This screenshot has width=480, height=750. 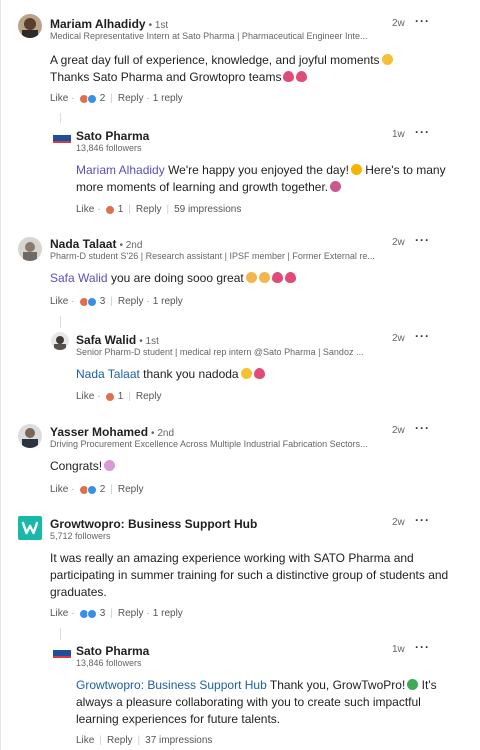 I want to click on smile-emoji-icon, so click(x=387, y=59).